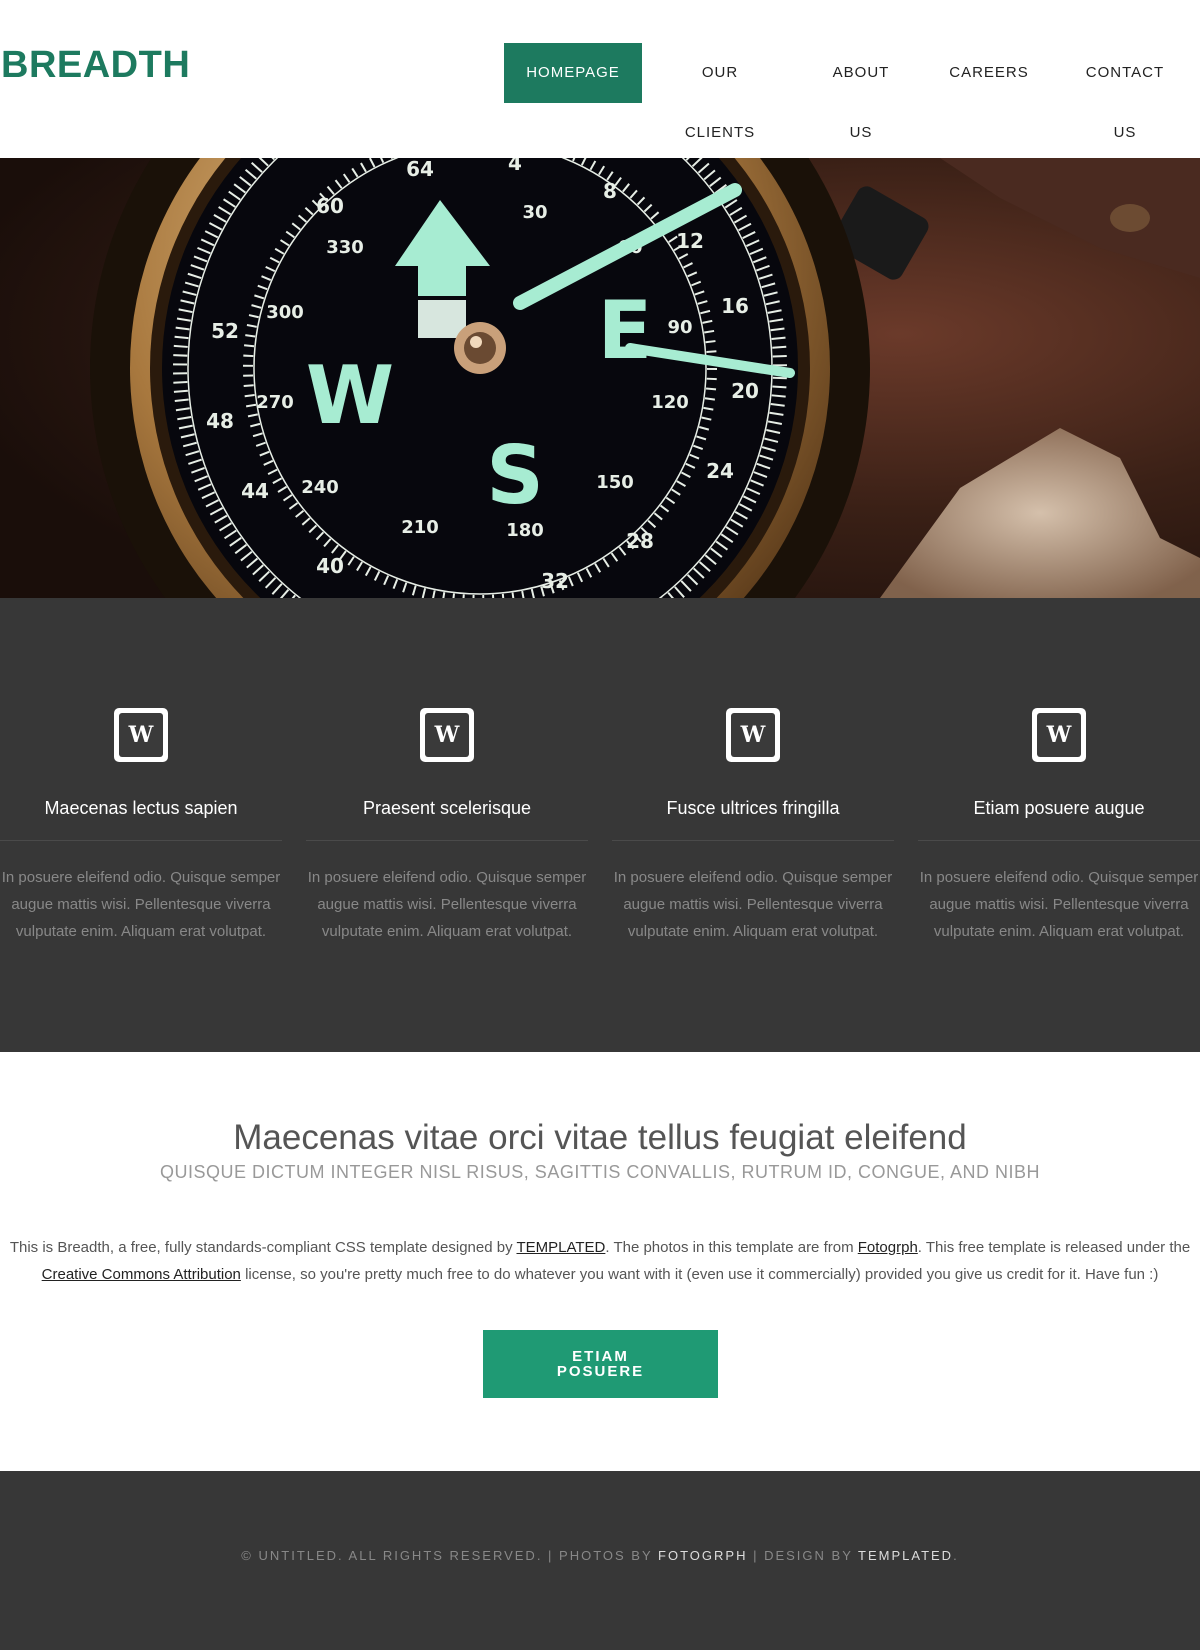  I want to click on cta-label-line1: ETIAM, so click(600, 1356).